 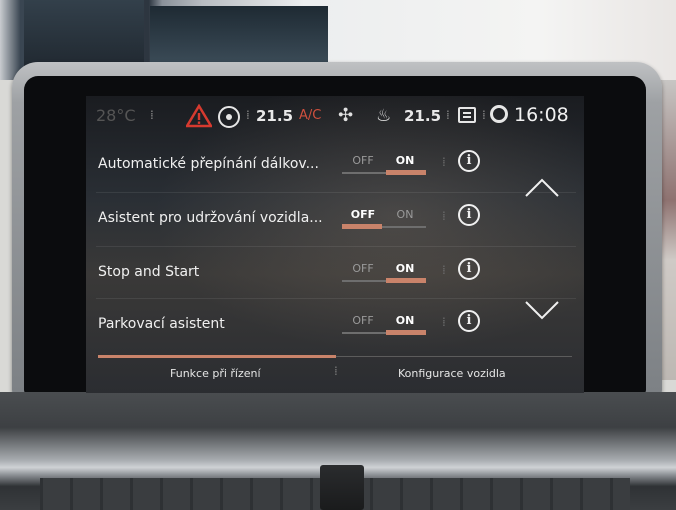 What do you see at coordinates (229, 117) in the screenshot?
I see `connectivity-icon` at bounding box center [229, 117].